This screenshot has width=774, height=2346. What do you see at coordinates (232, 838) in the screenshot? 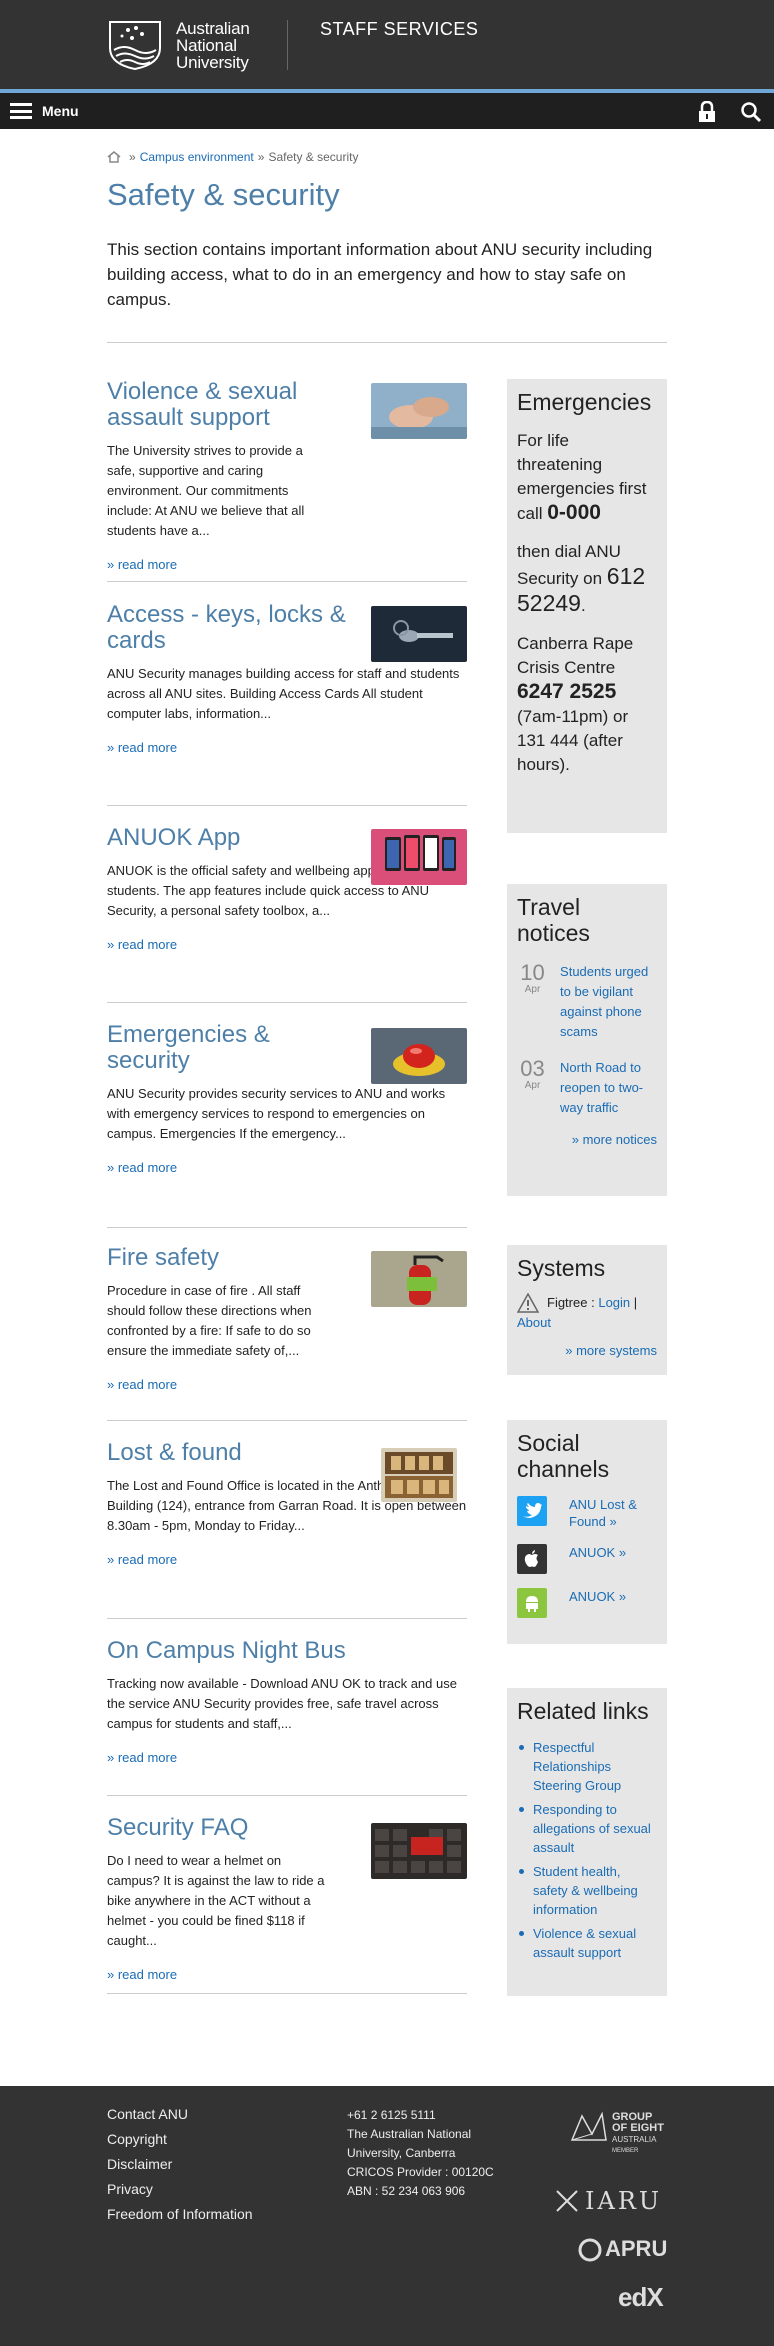
I see `article-title: ANUOK App` at bounding box center [232, 838].